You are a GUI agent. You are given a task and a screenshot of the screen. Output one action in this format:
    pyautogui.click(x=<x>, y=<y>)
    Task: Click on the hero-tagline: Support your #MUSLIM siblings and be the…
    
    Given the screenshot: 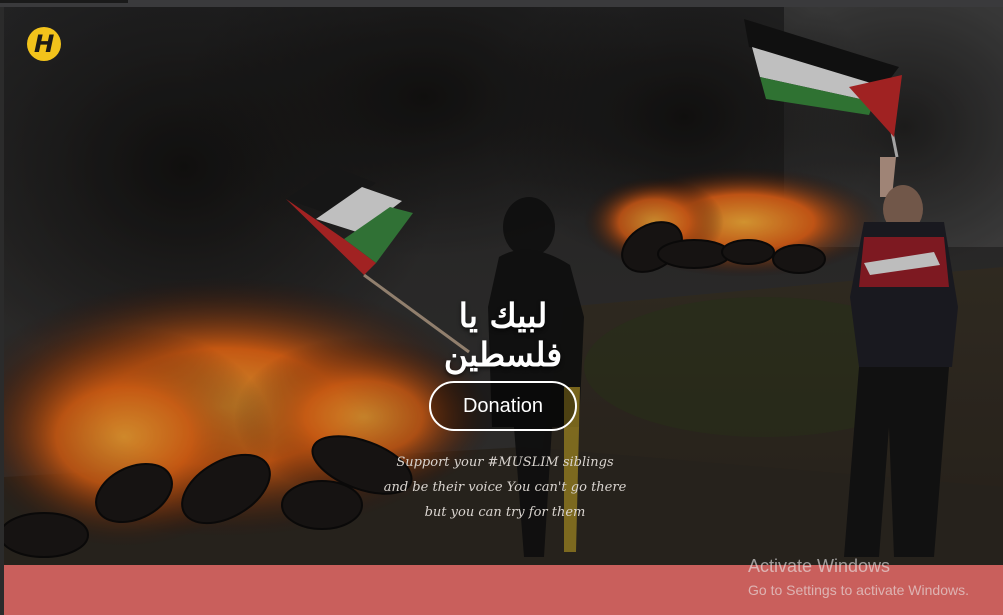 What is the action you would take?
    pyautogui.click(x=505, y=487)
    